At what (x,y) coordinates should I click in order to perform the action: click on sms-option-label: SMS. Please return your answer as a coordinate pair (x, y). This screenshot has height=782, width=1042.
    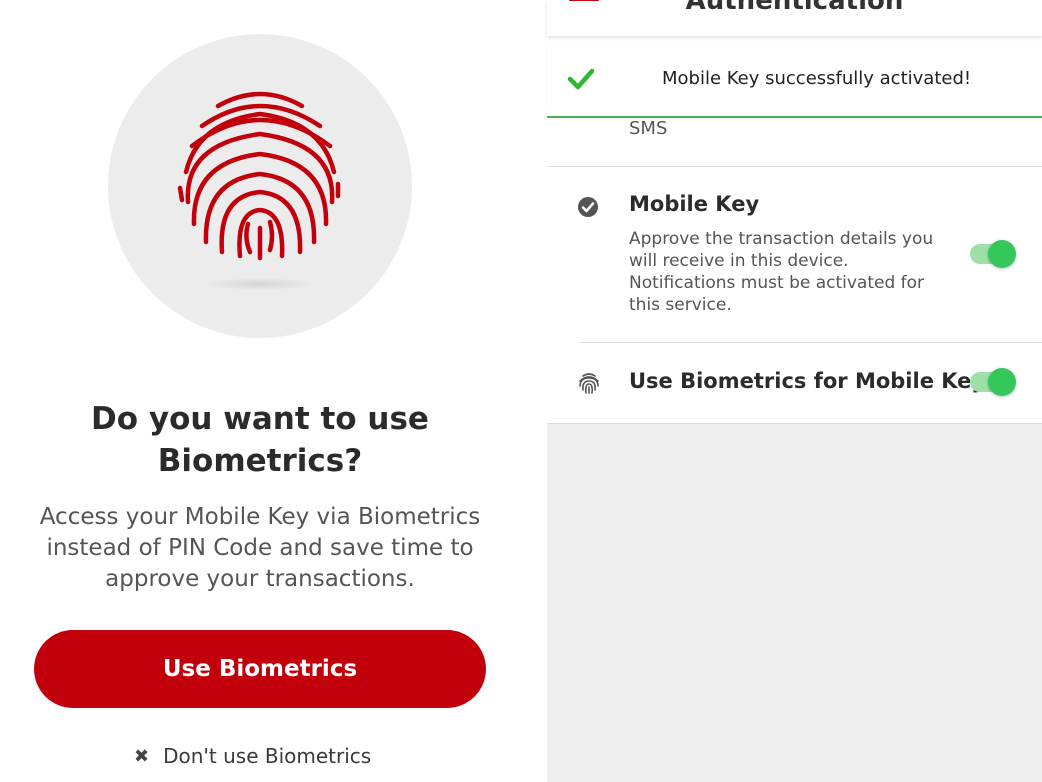
    Looking at the image, I should click on (648, 128).